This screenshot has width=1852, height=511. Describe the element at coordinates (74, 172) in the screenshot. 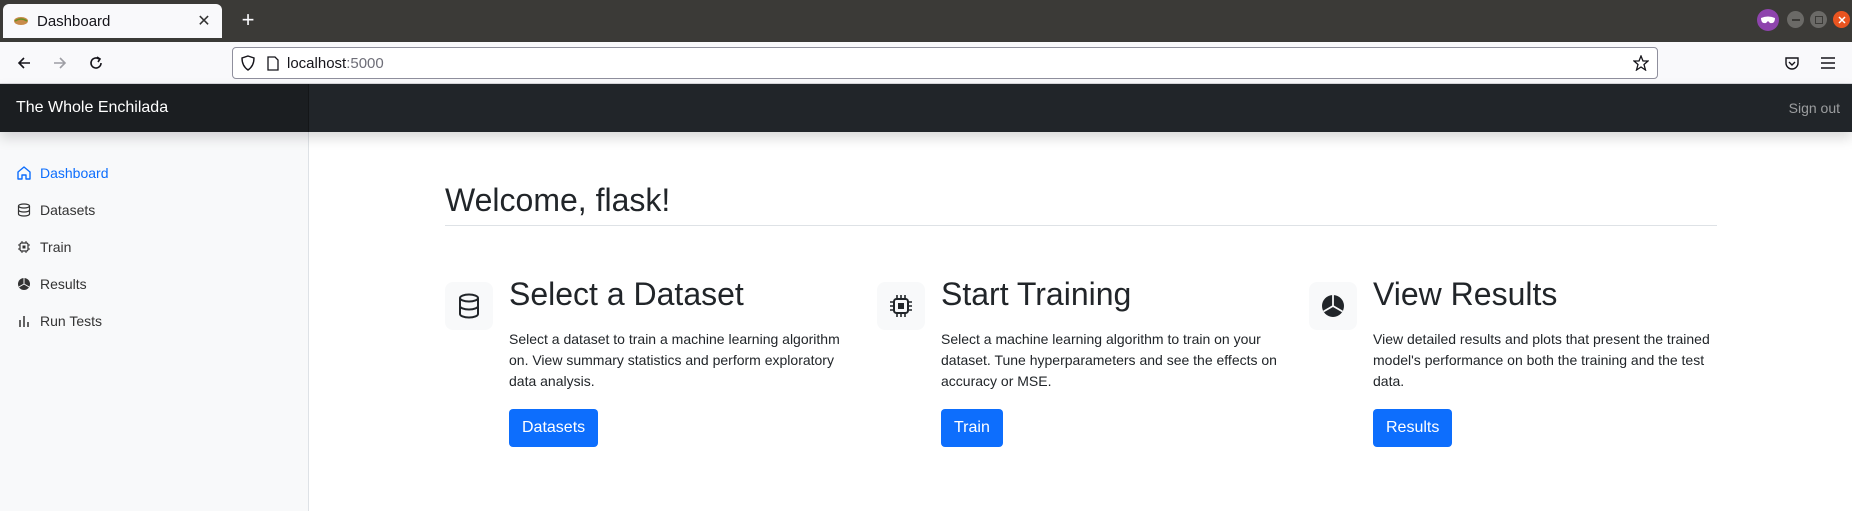

I see `sidebar-item-label: Dashboard` at that location.